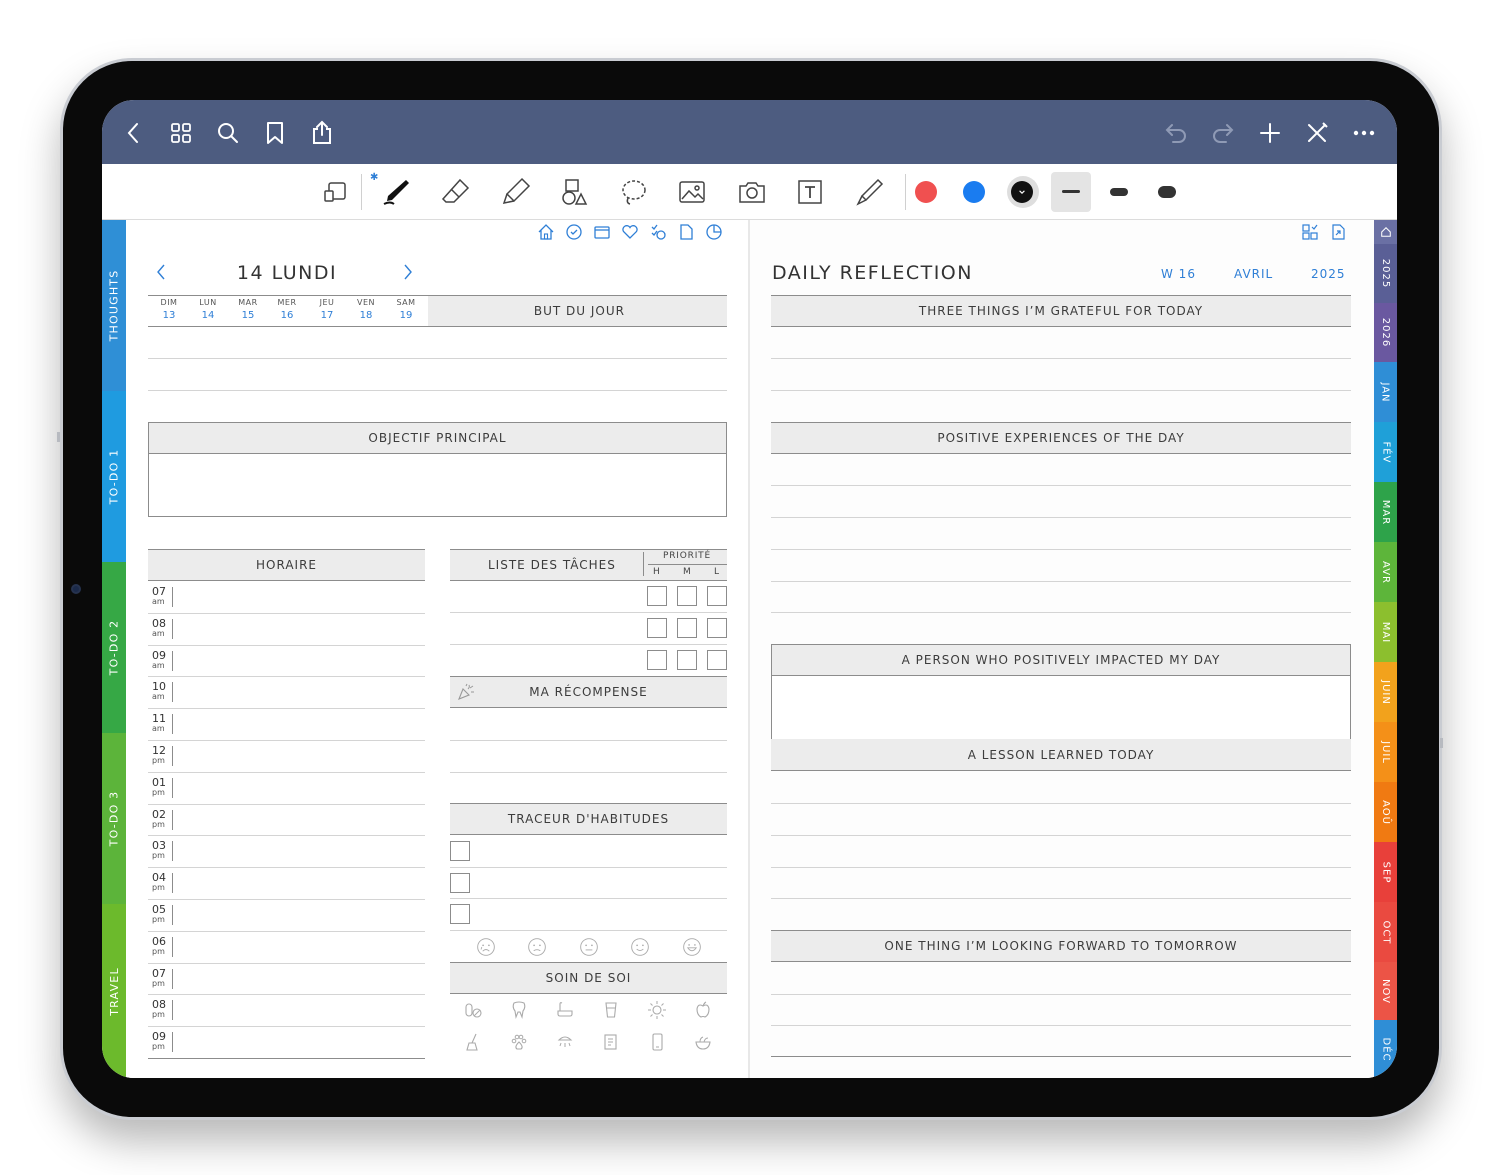  Describe the element at coordinates (1178, 274) in the screenshot. I see `week-link: W 16` at that location.